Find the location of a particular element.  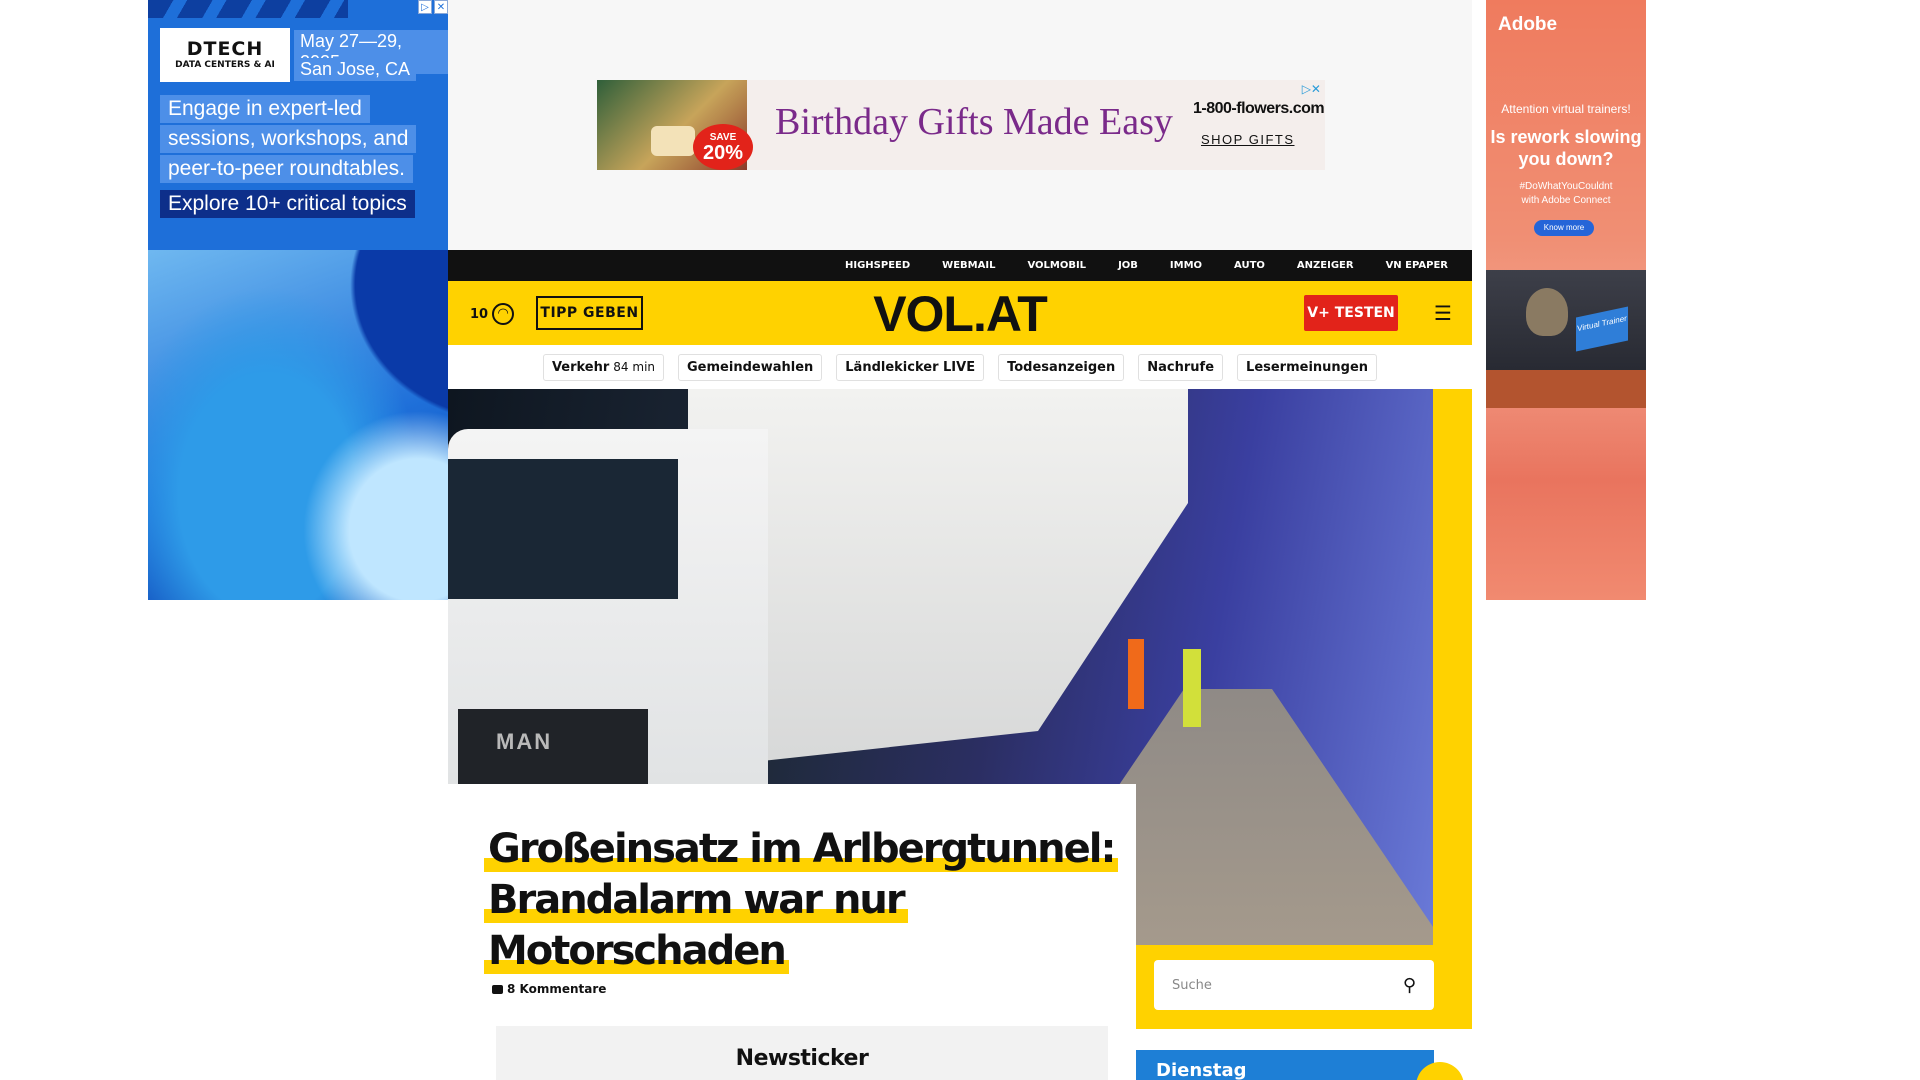

title-line: Großeinsatz im Arlbergtunnel: is located at coordinates (801, 849).